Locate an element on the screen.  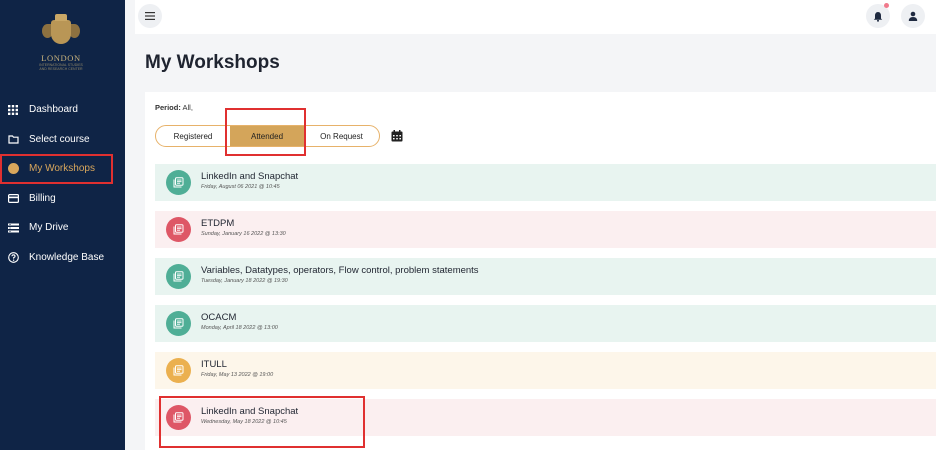
card-icon is located at coordinates (13, 198).